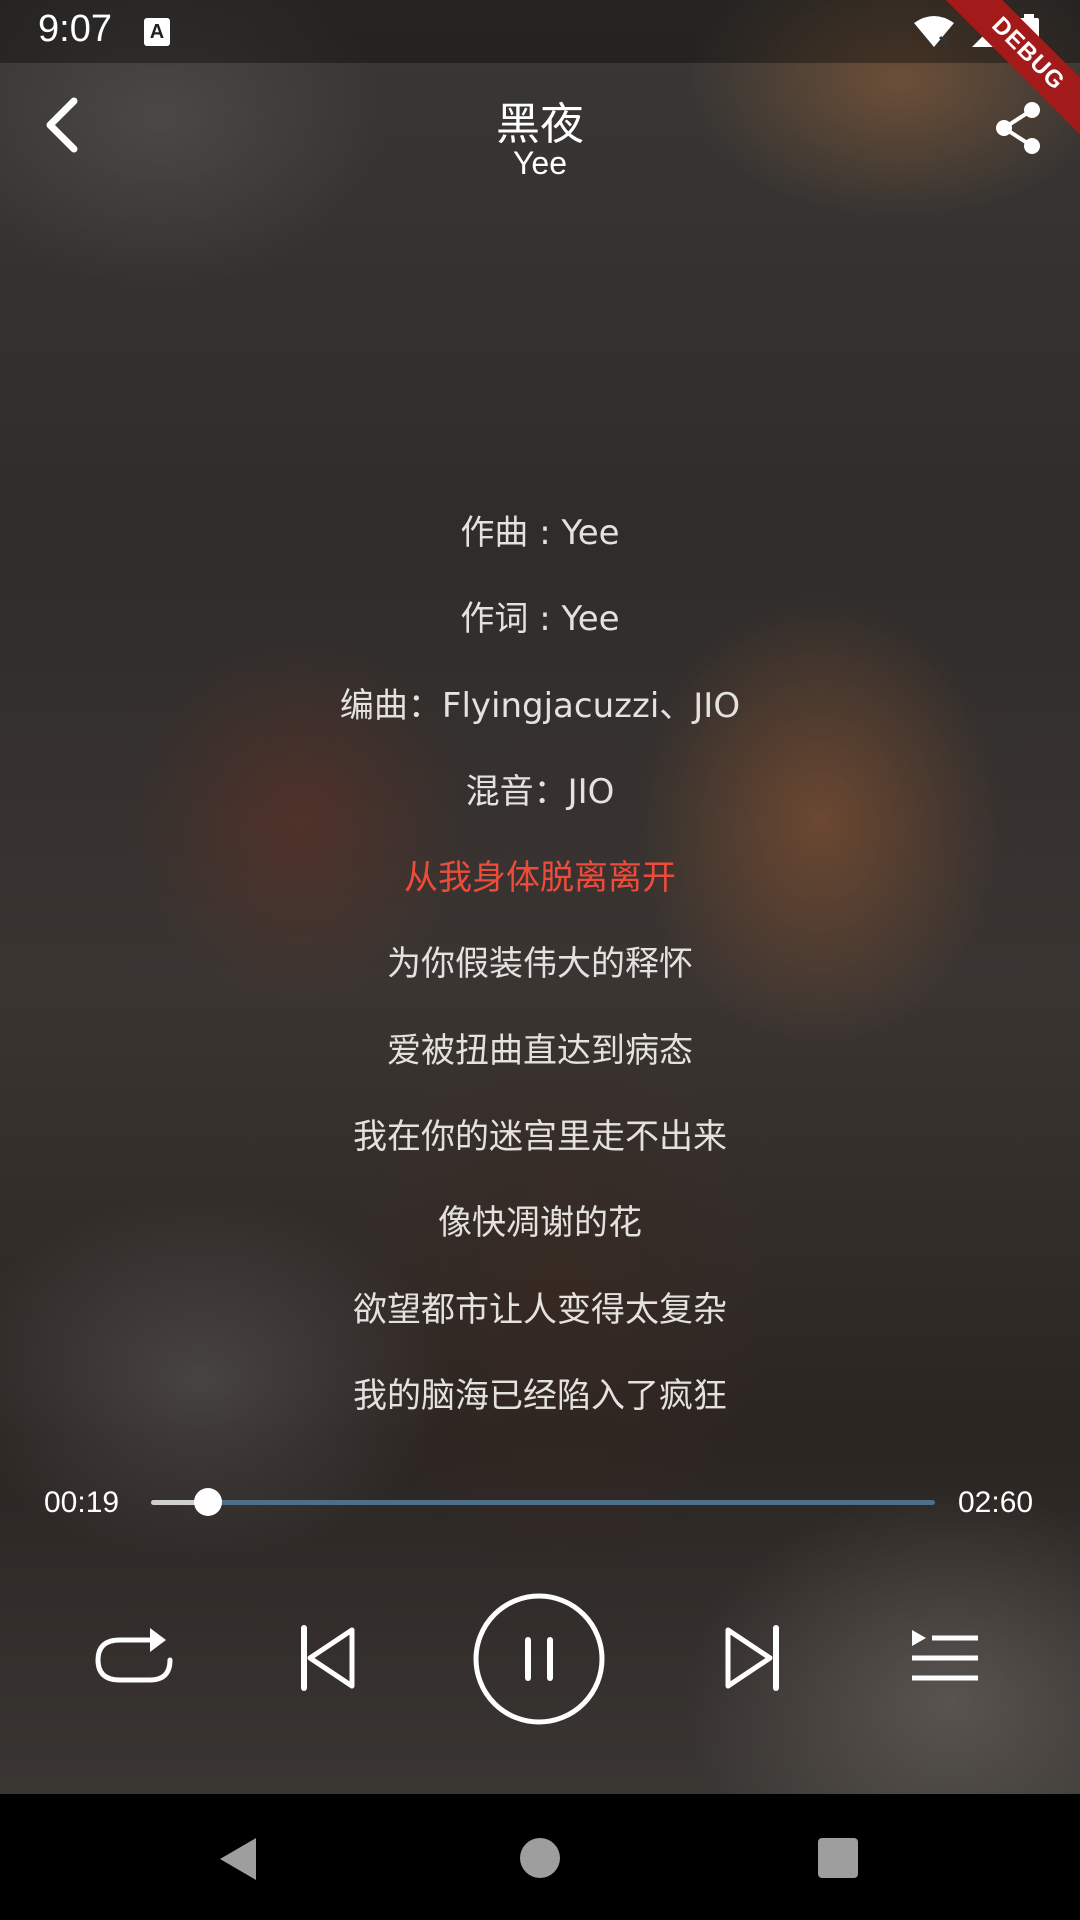 The height and width of the screenshot is (1920, 1080). Describe the element at coordinates (540, 1858) in the screenshot. I see `nav-home-button` at that location.